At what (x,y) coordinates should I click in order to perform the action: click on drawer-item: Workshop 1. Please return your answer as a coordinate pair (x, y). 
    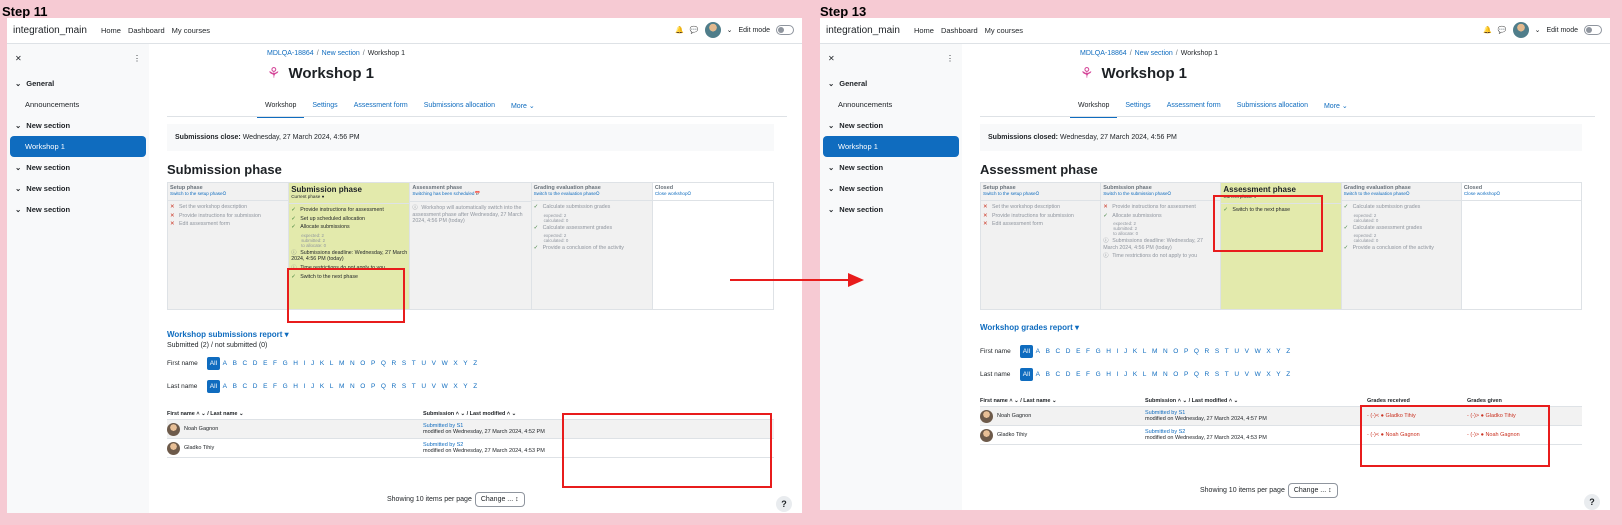
    Looking at the image, I should click on (78, 146).